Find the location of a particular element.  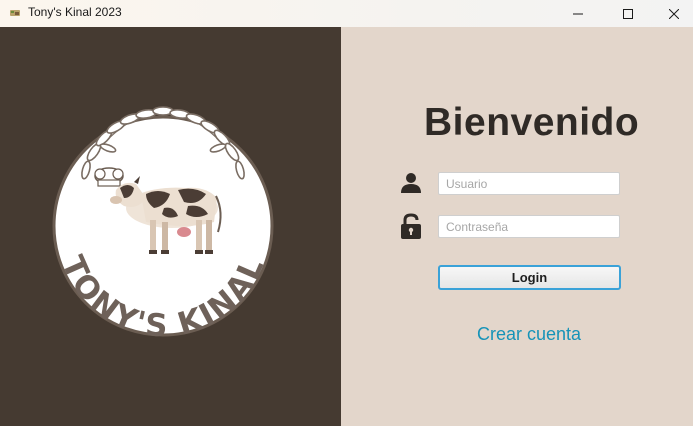

login-button: Login is located at coordinates (529, 277).